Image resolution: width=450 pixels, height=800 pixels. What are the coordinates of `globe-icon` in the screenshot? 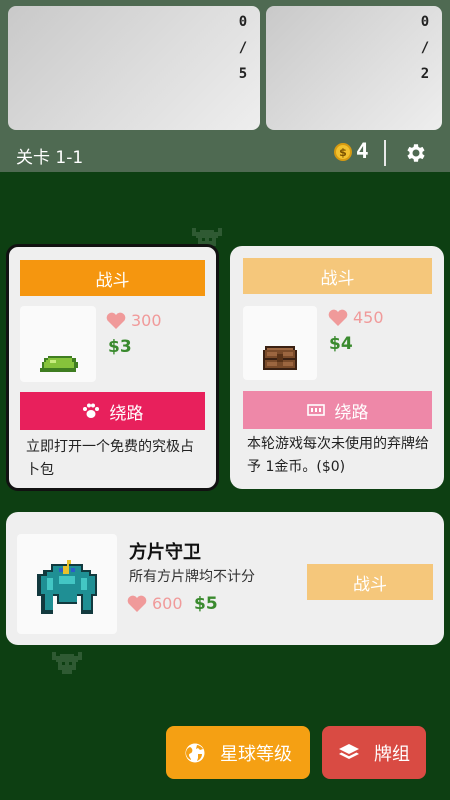 It's located at (195, 752).